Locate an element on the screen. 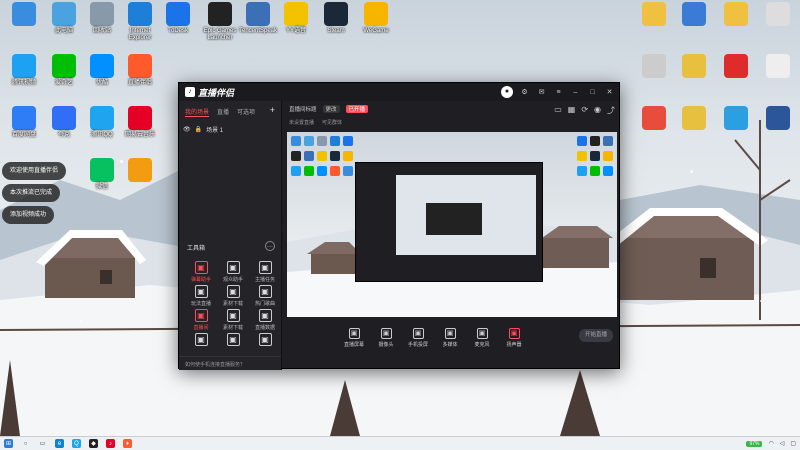  notification-3: 添加视频成功 is located at coordinates (28, 215).